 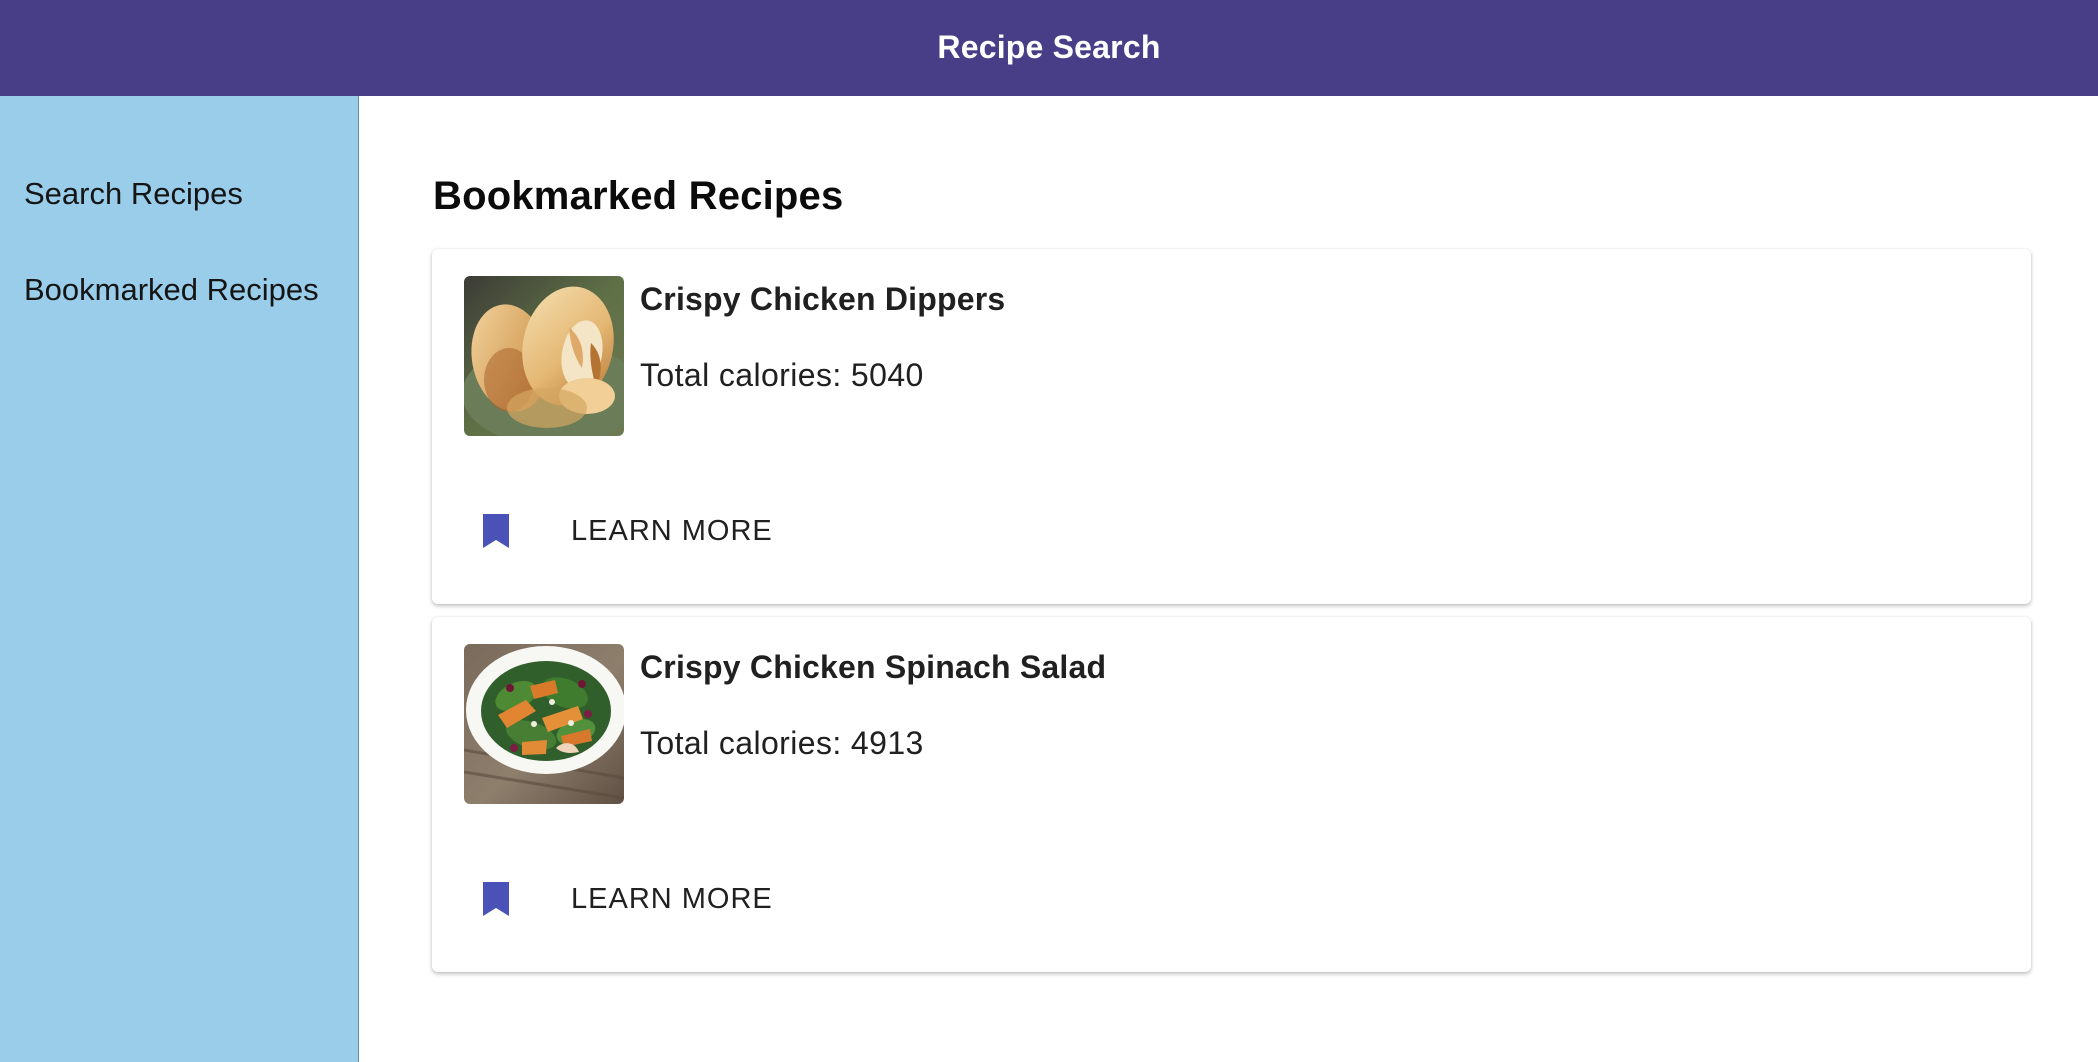 I want to click on recipe-calories: Total calories: 4913, so click(x=782, y=743).